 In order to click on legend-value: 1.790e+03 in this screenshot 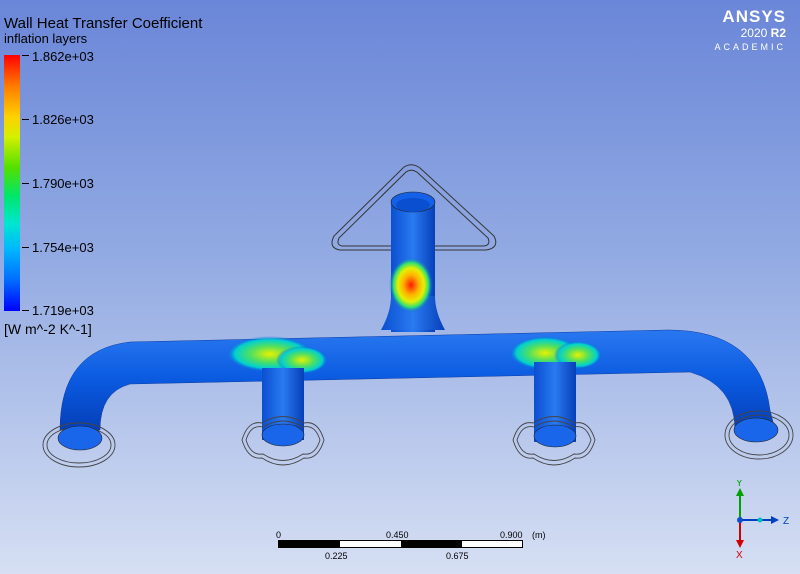, I will do `click(63, 183)`.